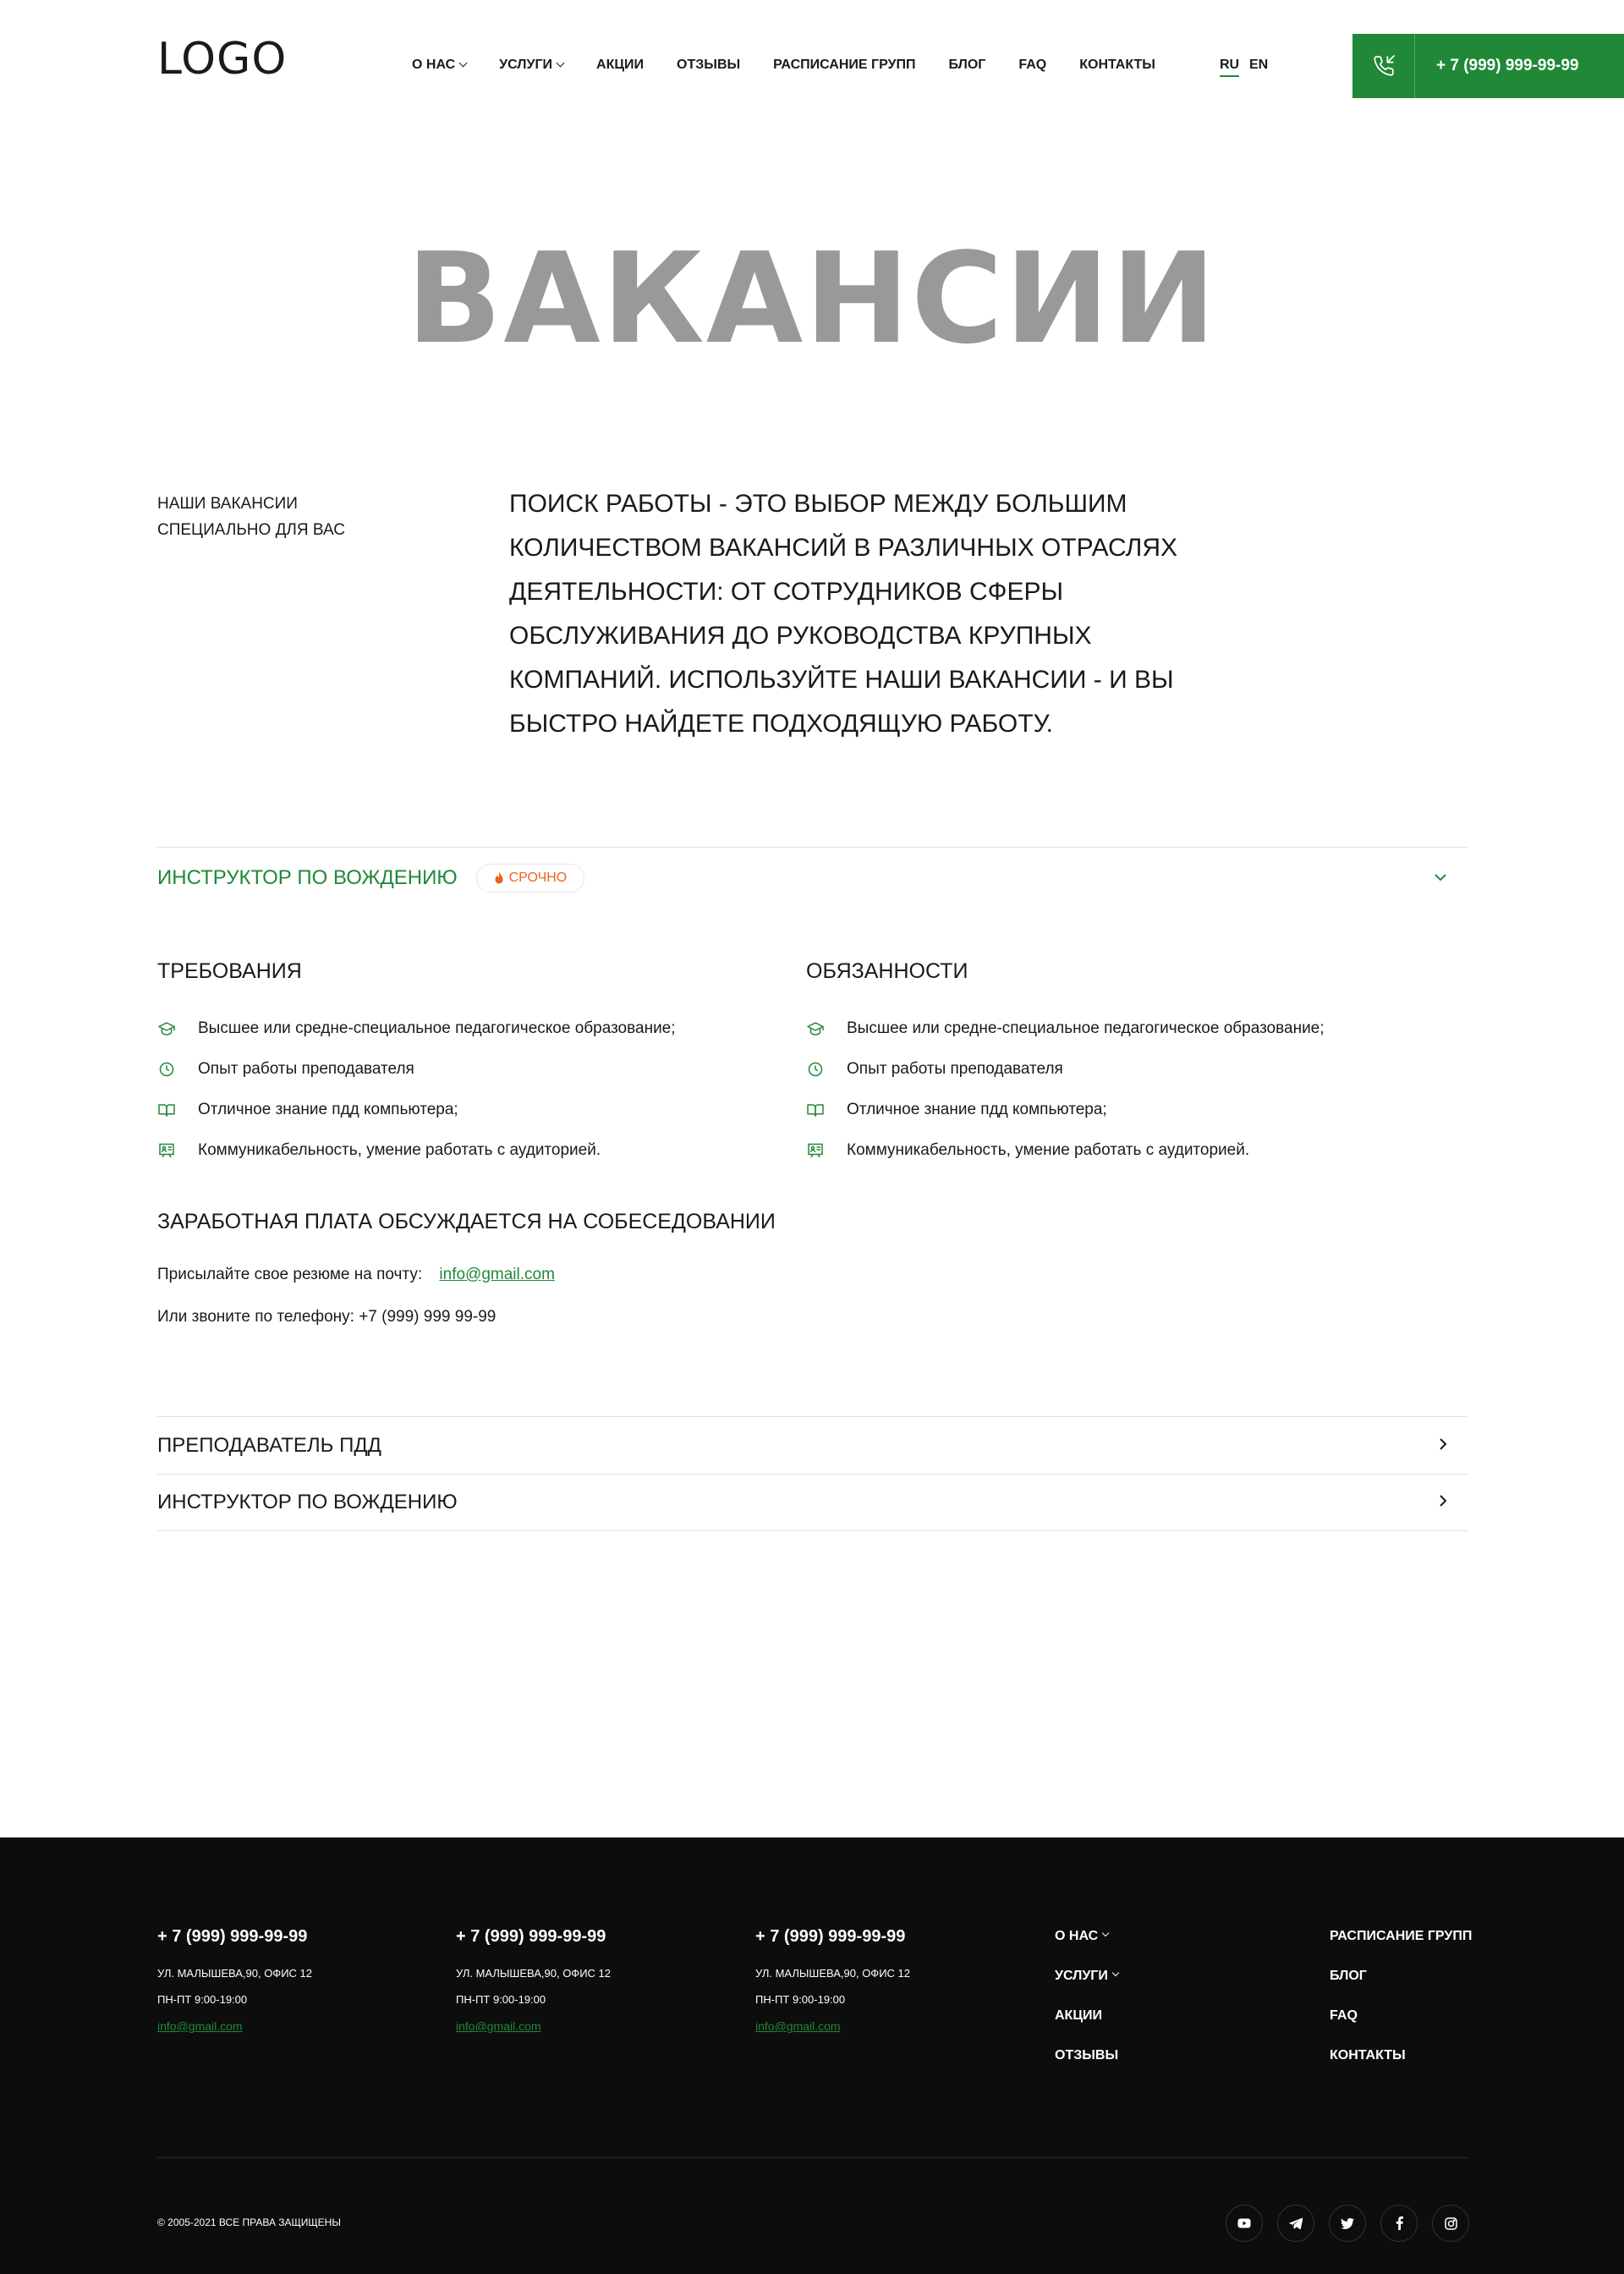 The height and width of the screenshot is (2274, 1624). What do you see at coordinates (1081, 1976) in the screenshot?
I see `footer-nav-label: УСЛУГИ` at bounding box center [1081, 1976].